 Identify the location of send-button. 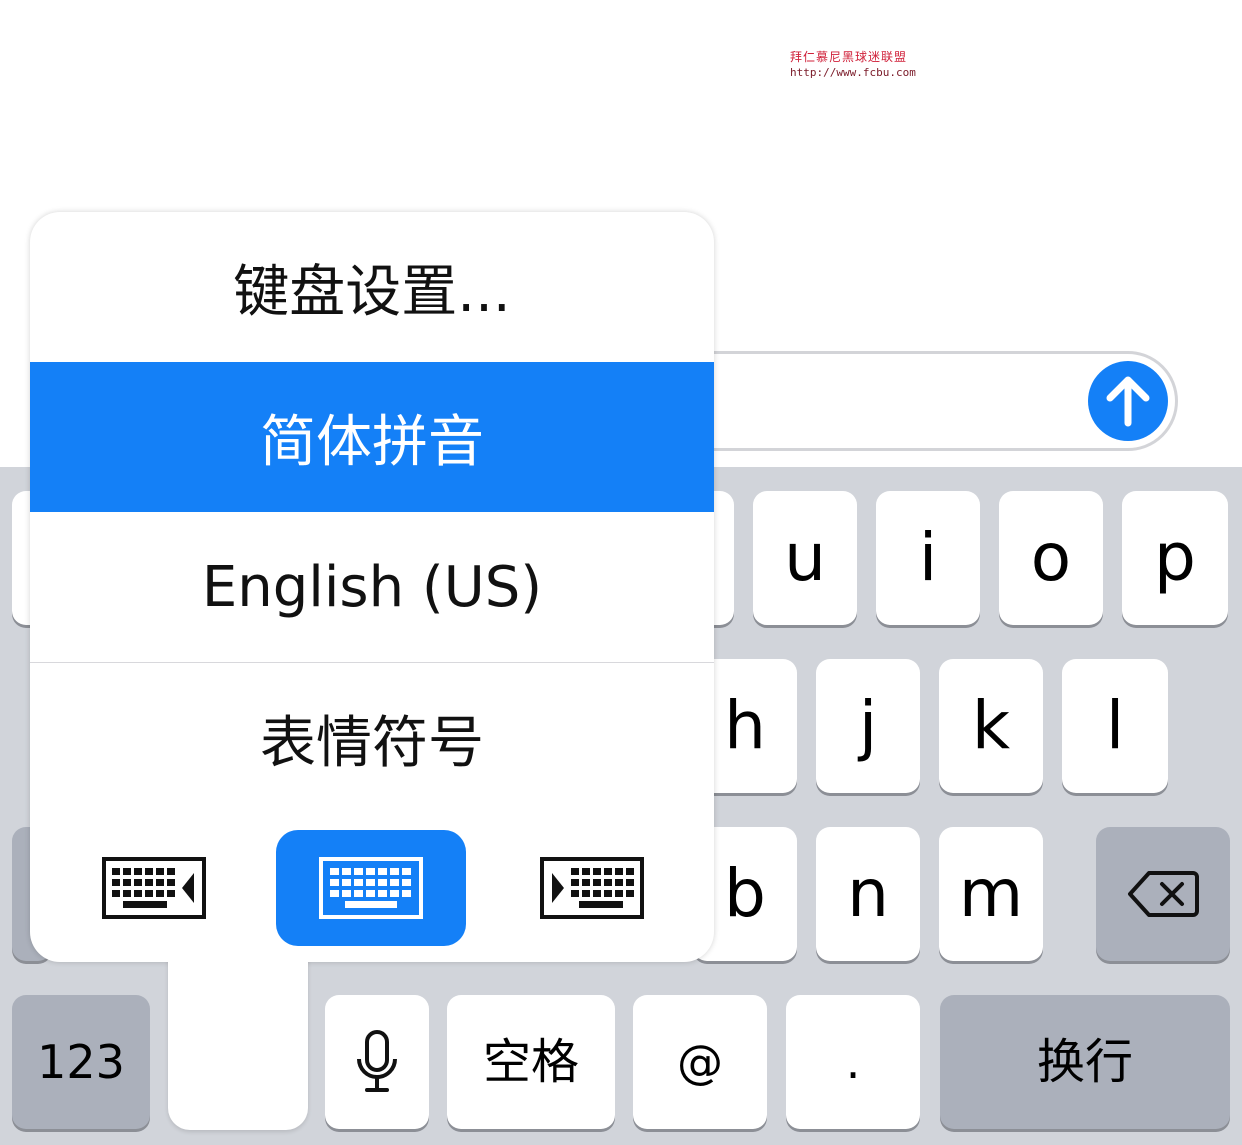
(1128, 401).